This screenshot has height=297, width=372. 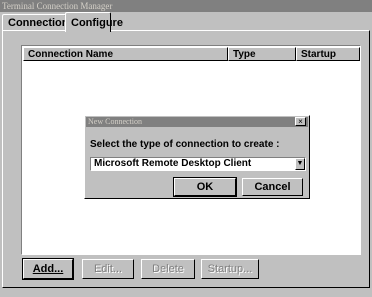 I want to click on connection-type-select: Microsoft Remote Desktop Client ▼, so click(x=198, y=164).